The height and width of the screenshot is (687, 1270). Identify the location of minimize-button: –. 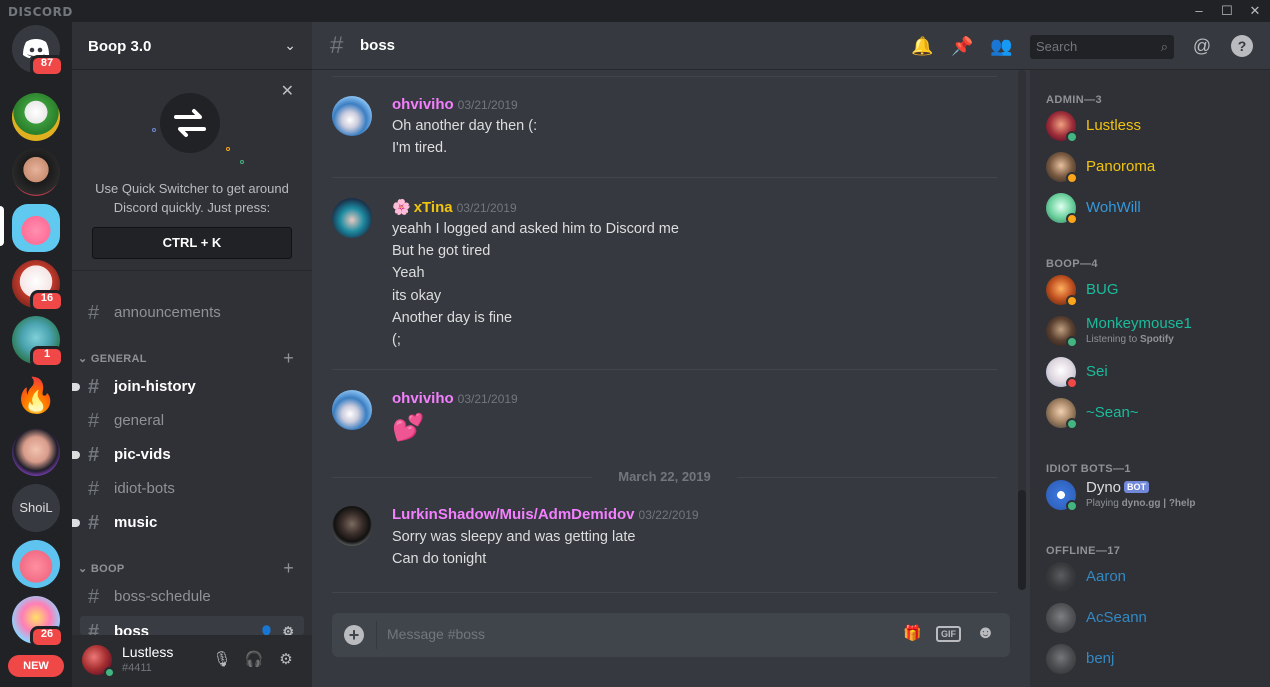
(1199, 11).